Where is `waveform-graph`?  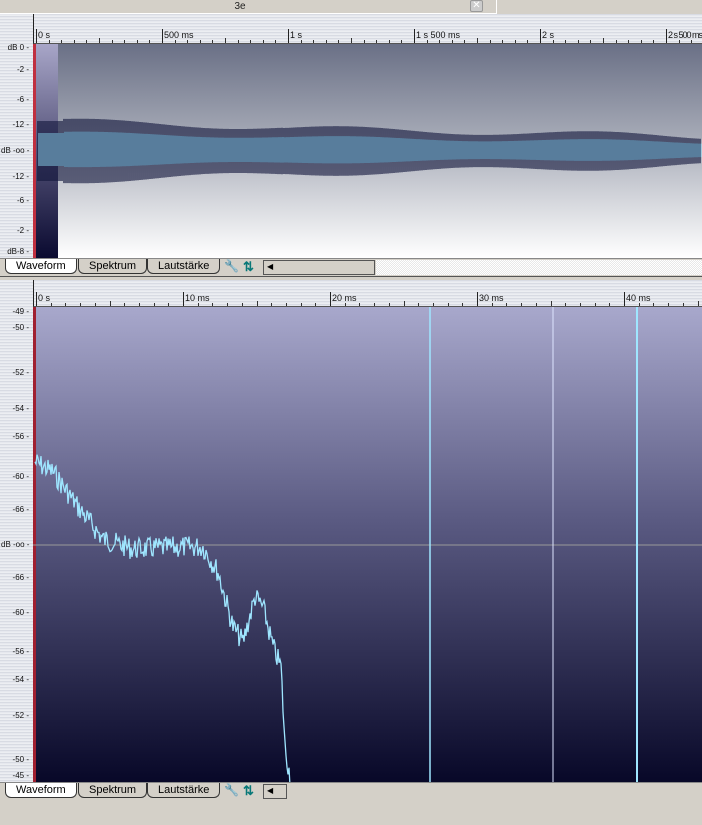
waveform-graph is located at coordinates (369, 151).